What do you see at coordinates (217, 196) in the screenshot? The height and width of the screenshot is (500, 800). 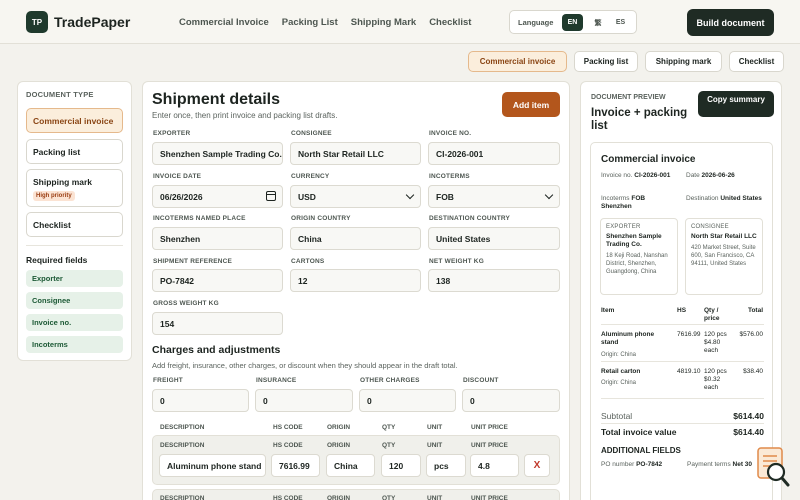 I see `invoice-date-field: 06/26/2026` at bounding box center [217, 196].